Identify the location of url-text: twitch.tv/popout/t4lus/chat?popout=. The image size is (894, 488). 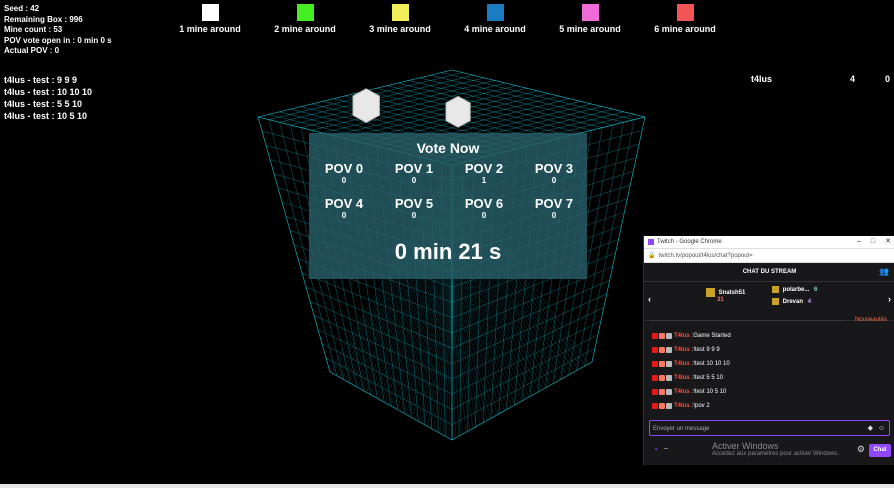
(705, 255).